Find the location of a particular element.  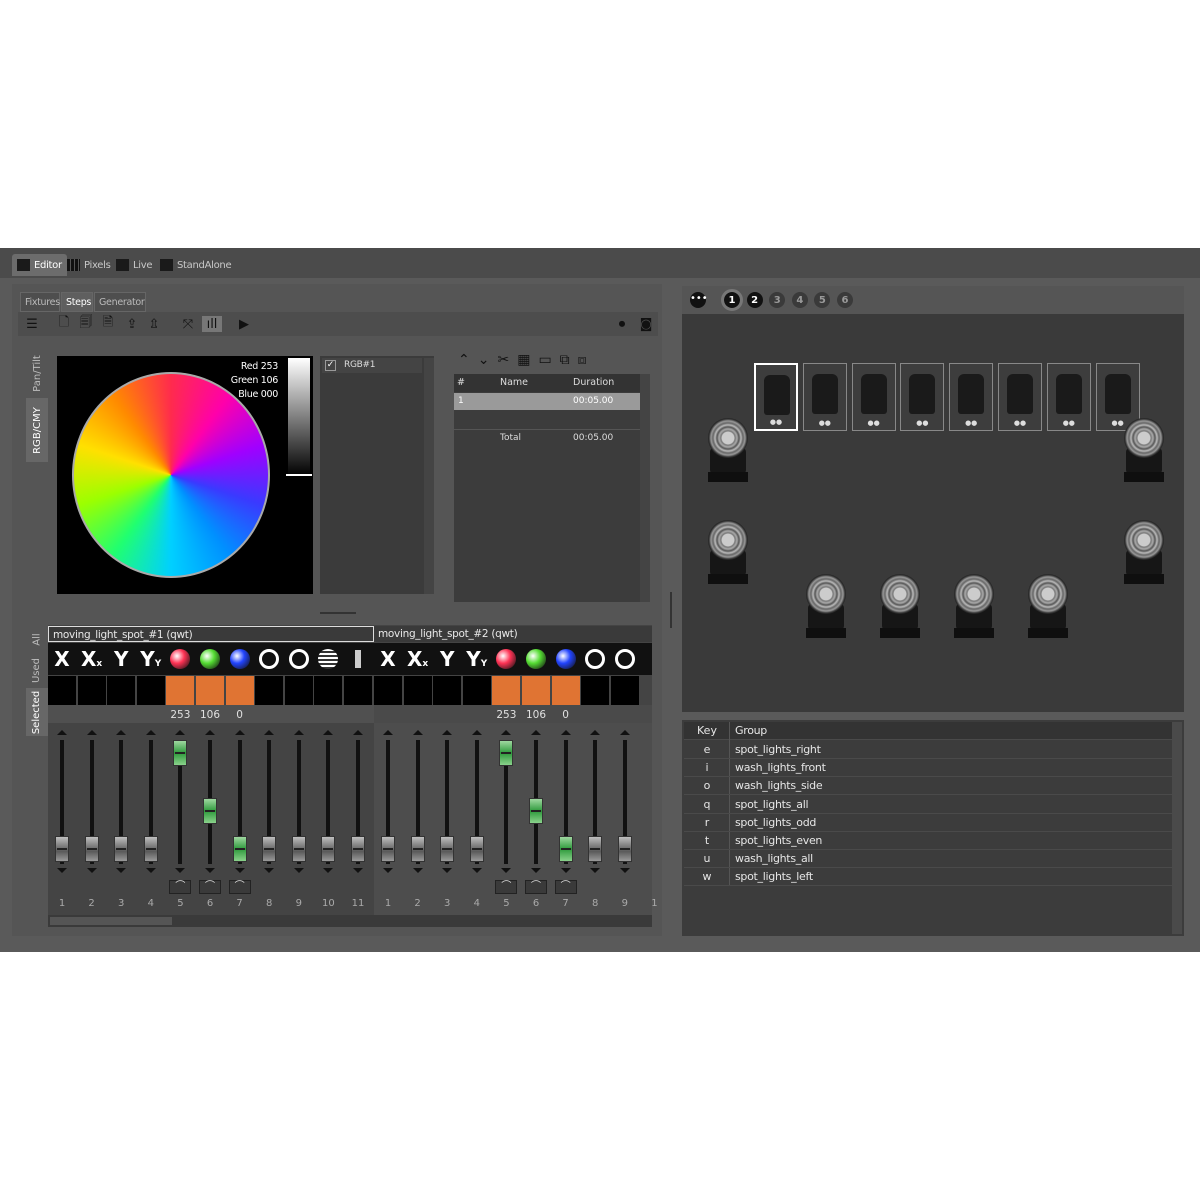

scene-button-1: 1 is located at coordinates (732, 300).